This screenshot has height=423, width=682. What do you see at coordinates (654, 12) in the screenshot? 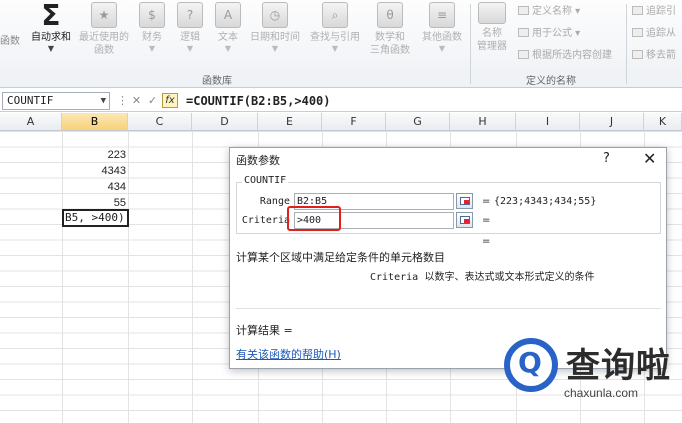
I see `trace-precedents-button: 追踪引` at bounding box center [654, 12].